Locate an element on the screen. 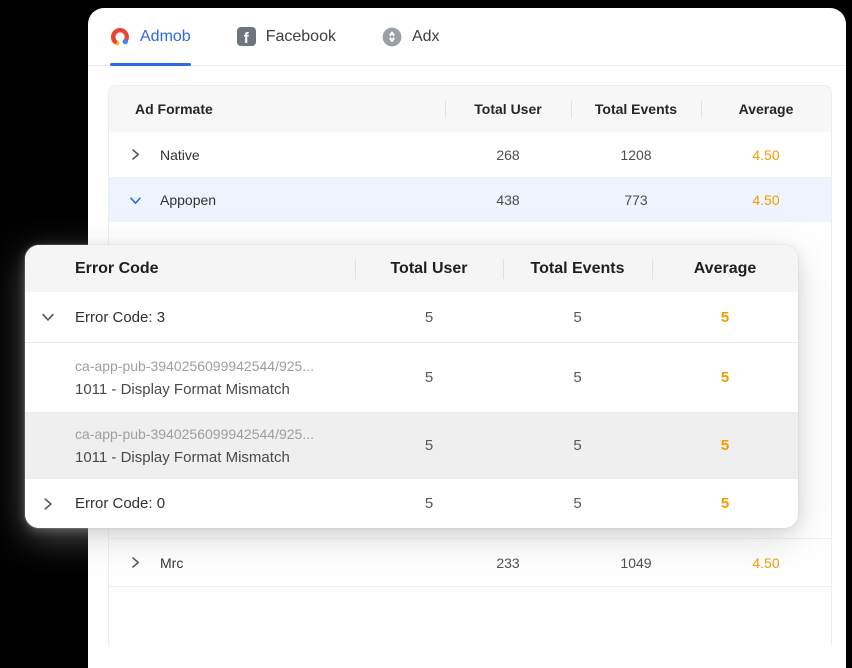 The width and height of the screenshot is (852, 668). tab-admob-label: Admob is located at coordinates (165, 36).